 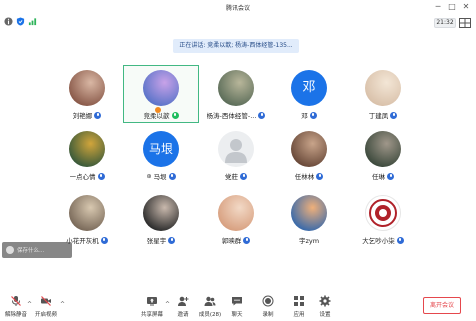 I want to click on participant-tile: 张星宇, so click(x=161, y=219).